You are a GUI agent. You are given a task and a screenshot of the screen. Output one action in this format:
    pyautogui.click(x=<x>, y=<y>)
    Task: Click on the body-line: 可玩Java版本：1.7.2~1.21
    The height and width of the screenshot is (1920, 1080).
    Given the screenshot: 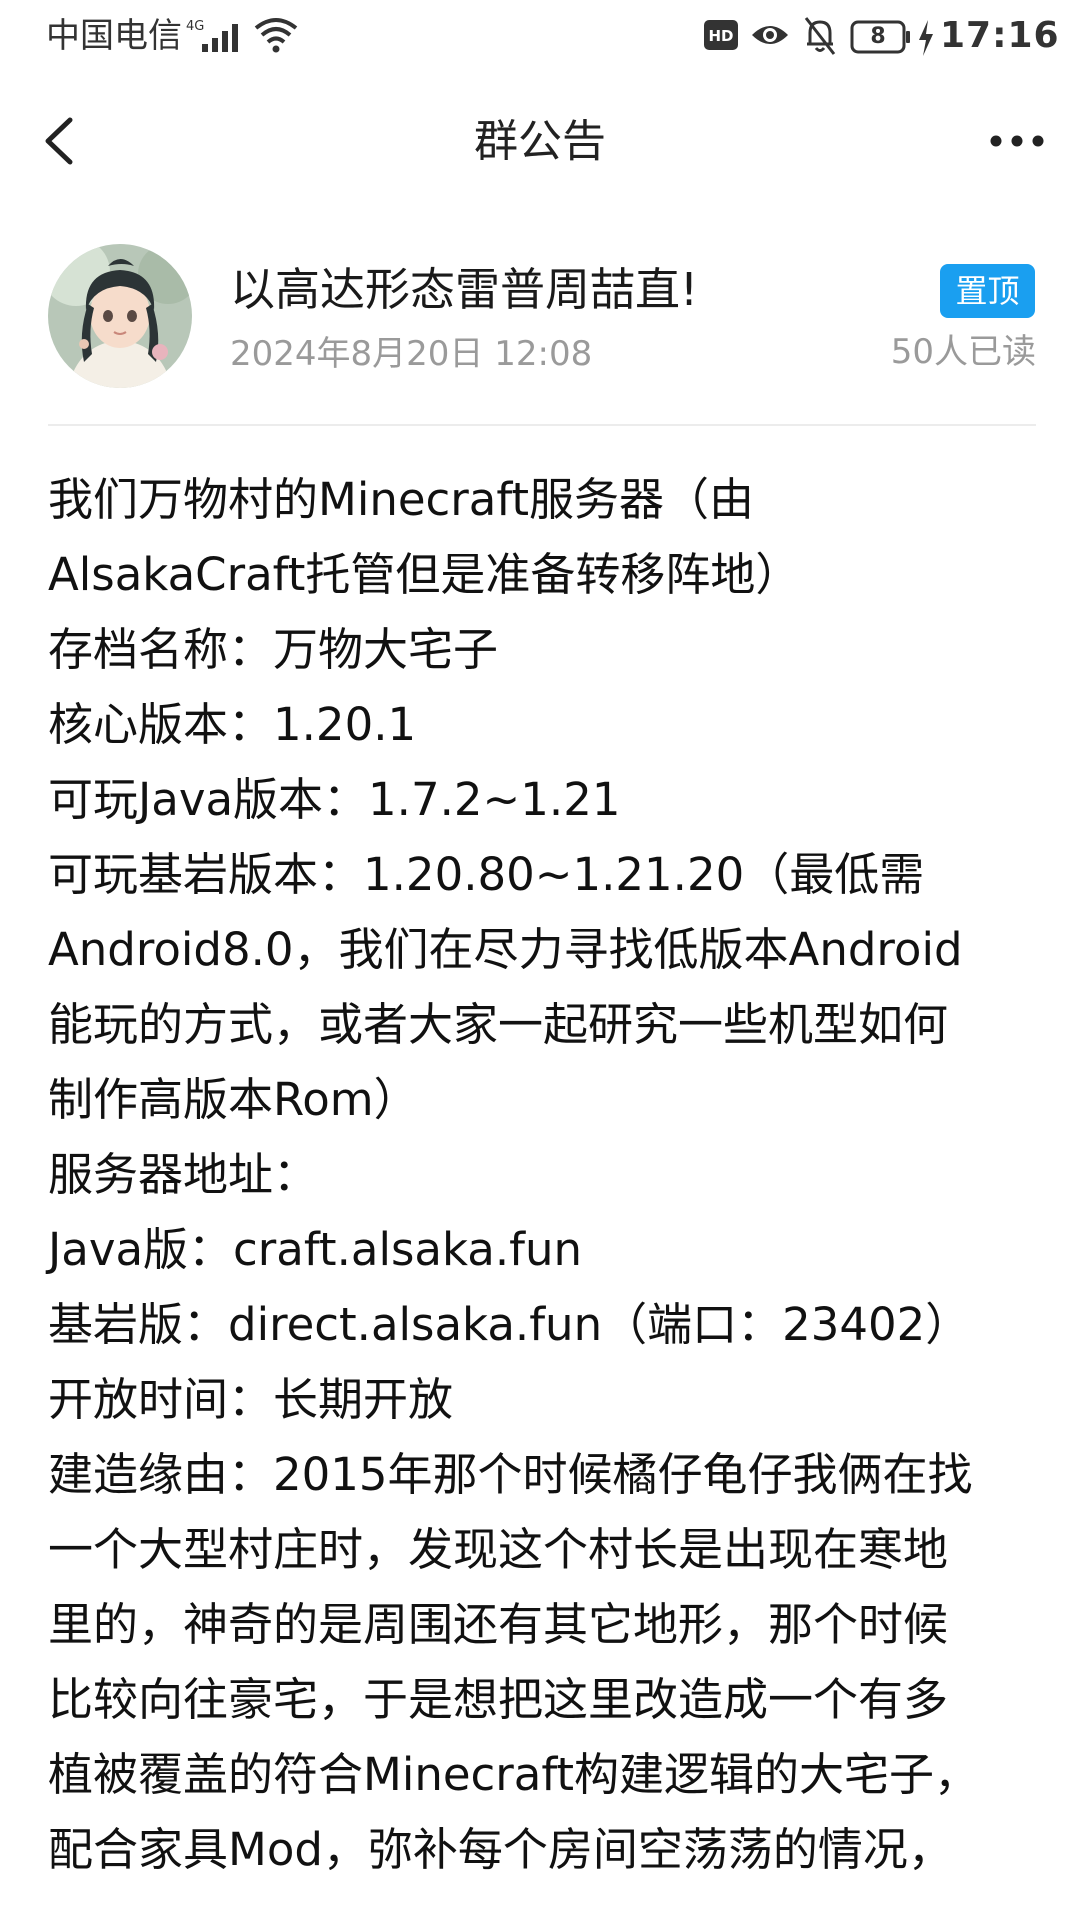 What is the action you would take?
    pyautogui.click(x=334, y=799)
    